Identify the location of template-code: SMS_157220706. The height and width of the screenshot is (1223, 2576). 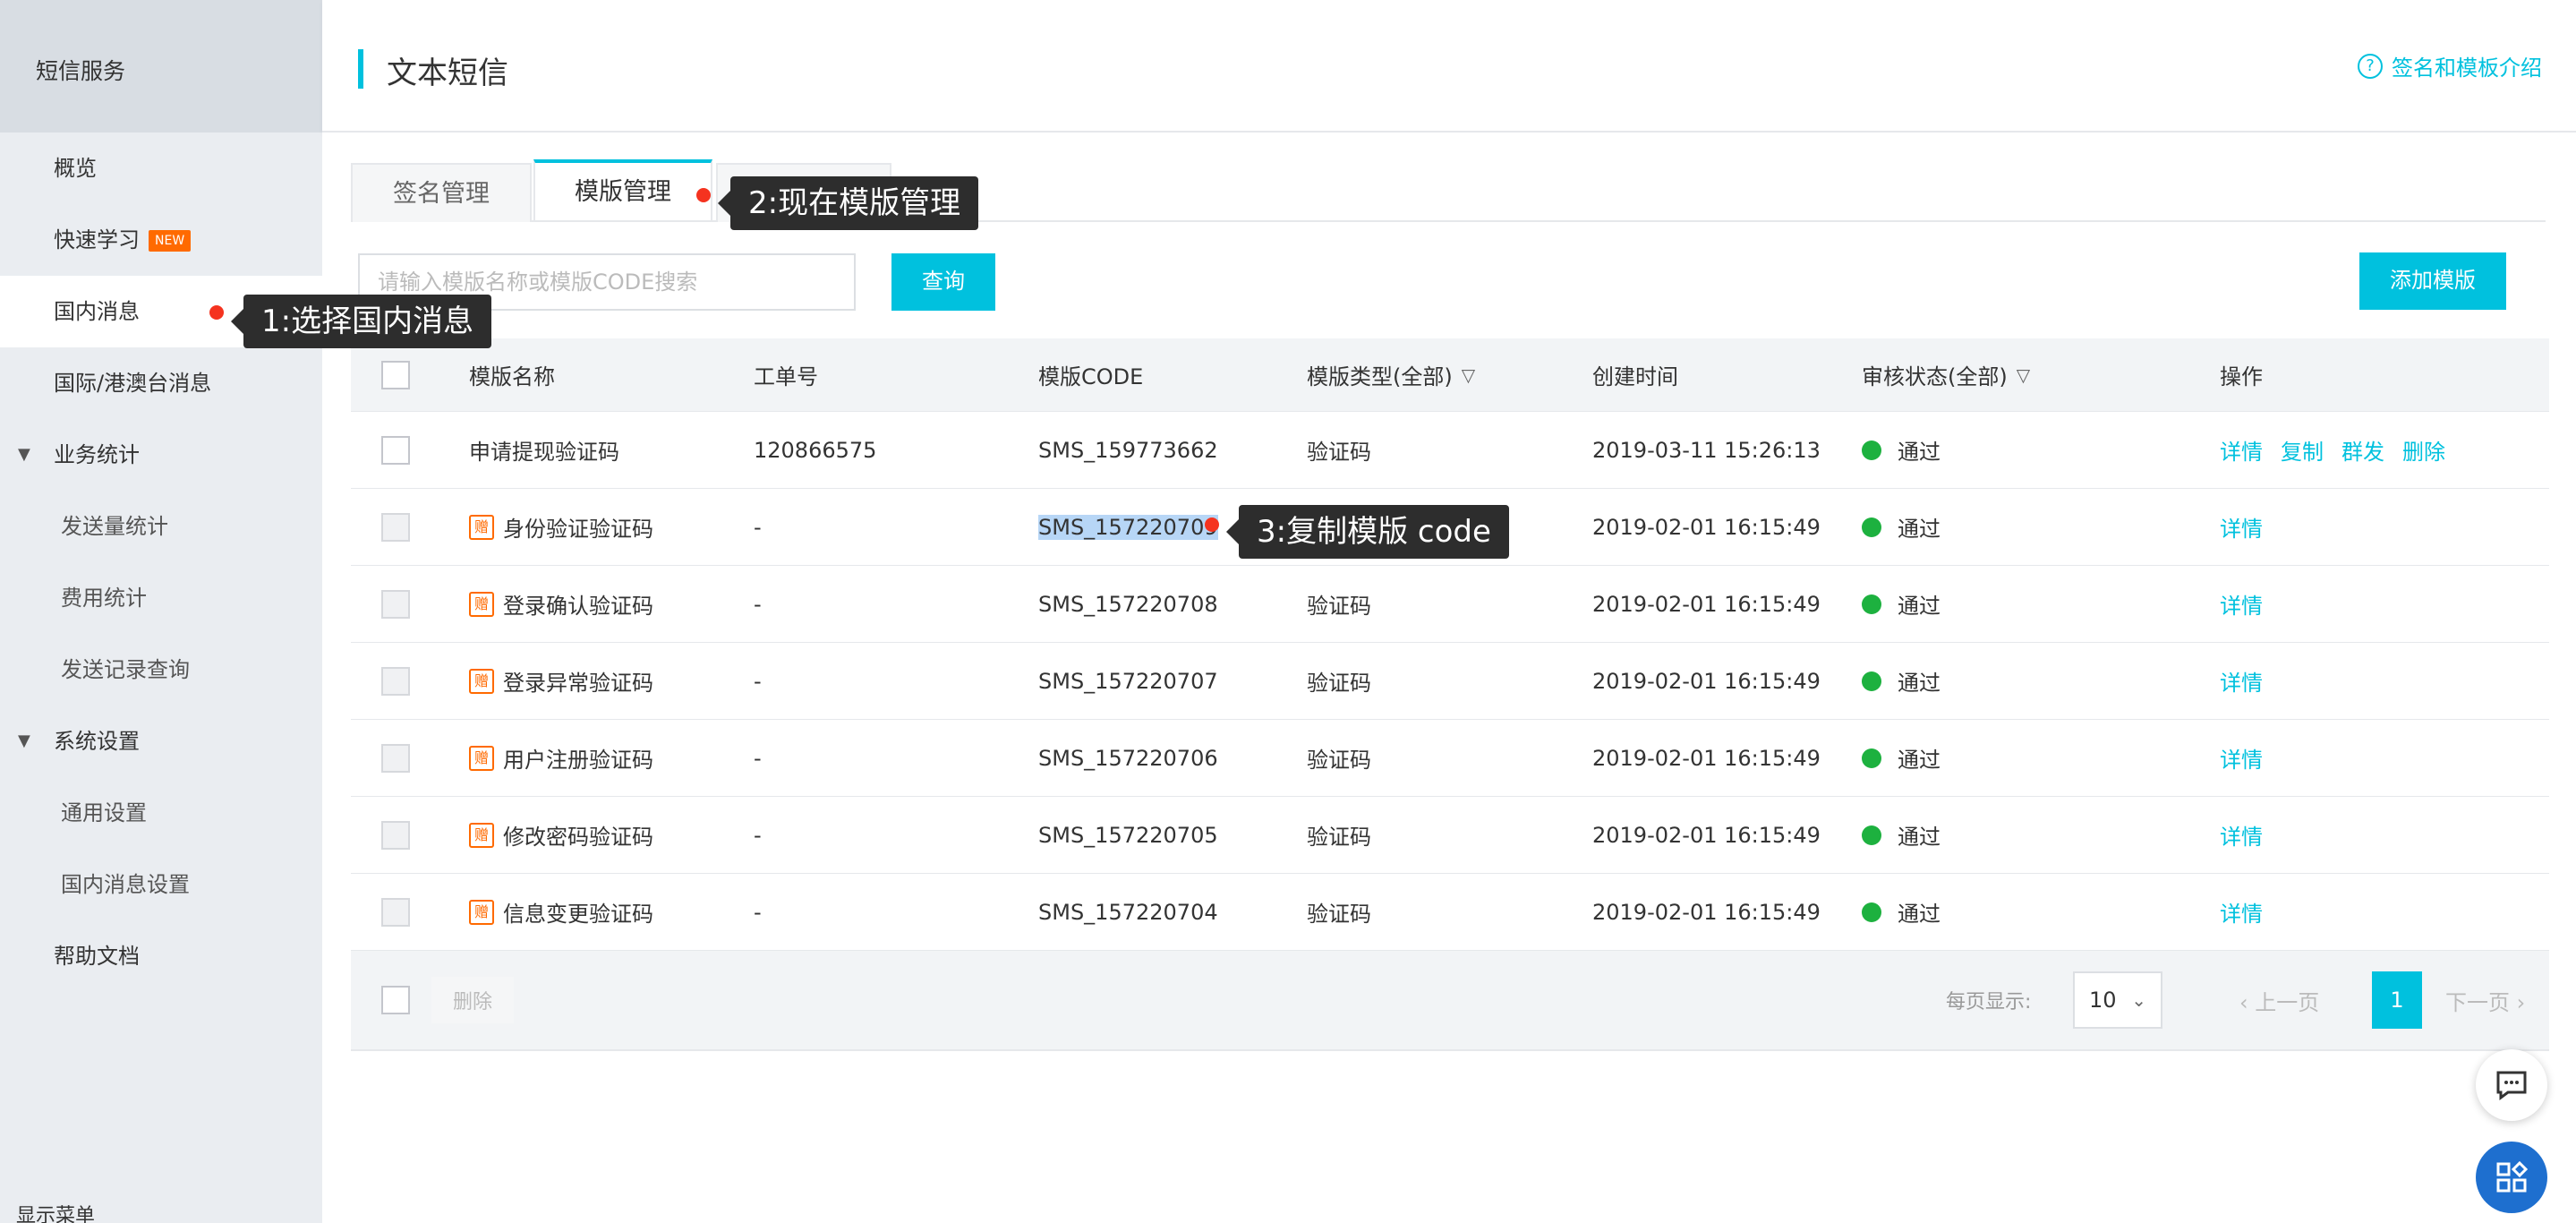
(1128, 758).